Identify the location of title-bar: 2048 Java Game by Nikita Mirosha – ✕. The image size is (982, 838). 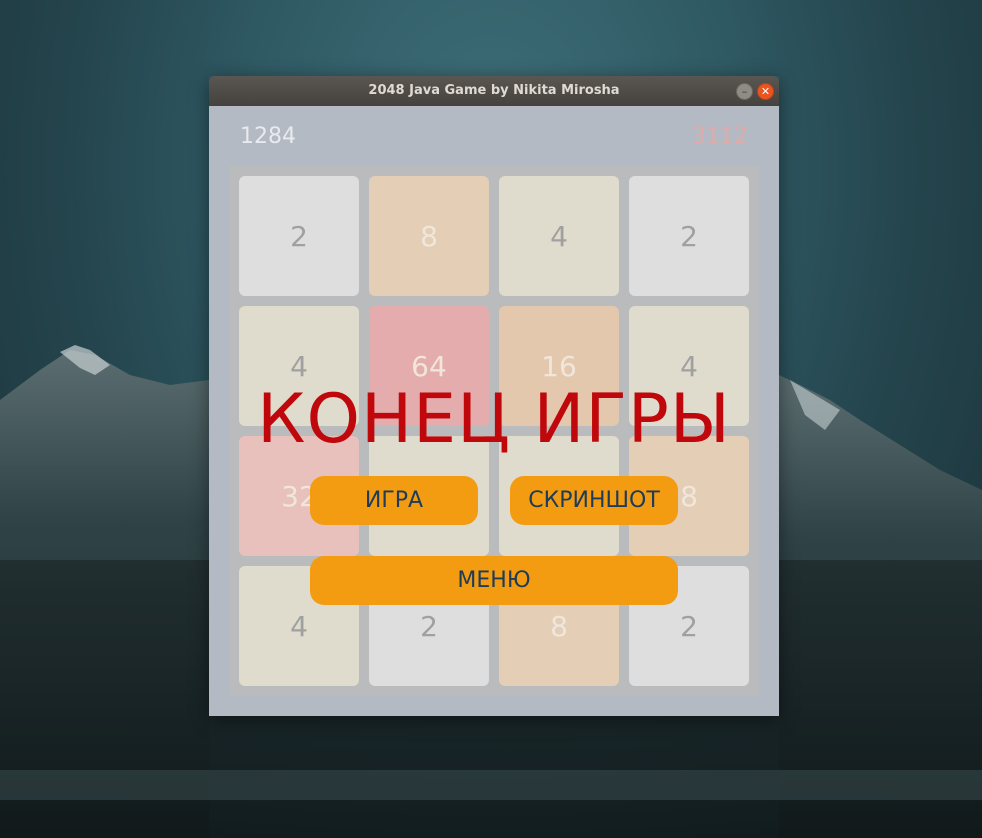
(494, 91).